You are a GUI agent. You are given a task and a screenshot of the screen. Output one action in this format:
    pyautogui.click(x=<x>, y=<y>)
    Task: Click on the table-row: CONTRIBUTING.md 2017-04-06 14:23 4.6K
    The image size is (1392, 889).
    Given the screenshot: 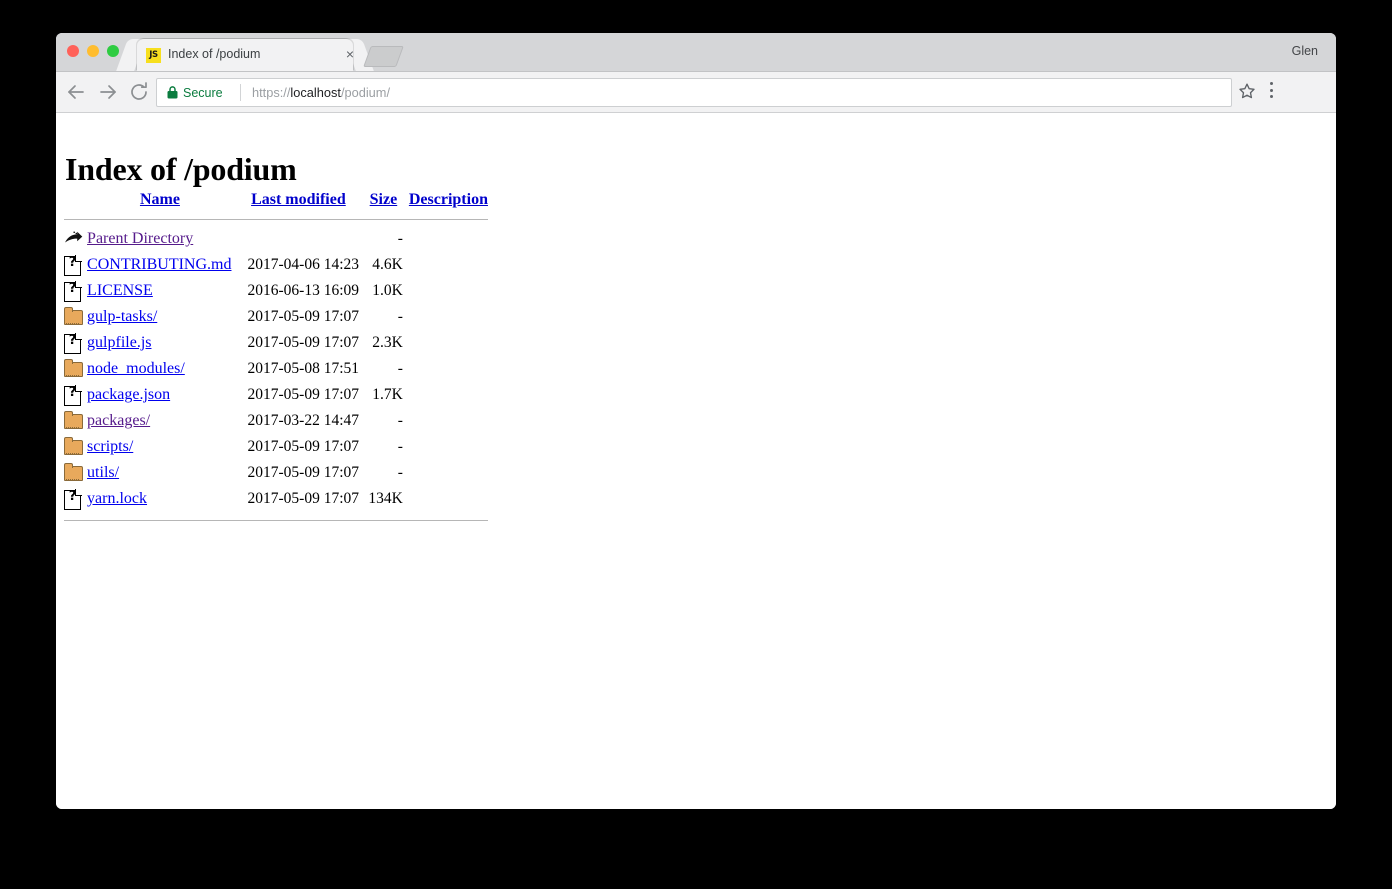 What is the action you would take?
    pyautogui.click(x=276, y=265)
    